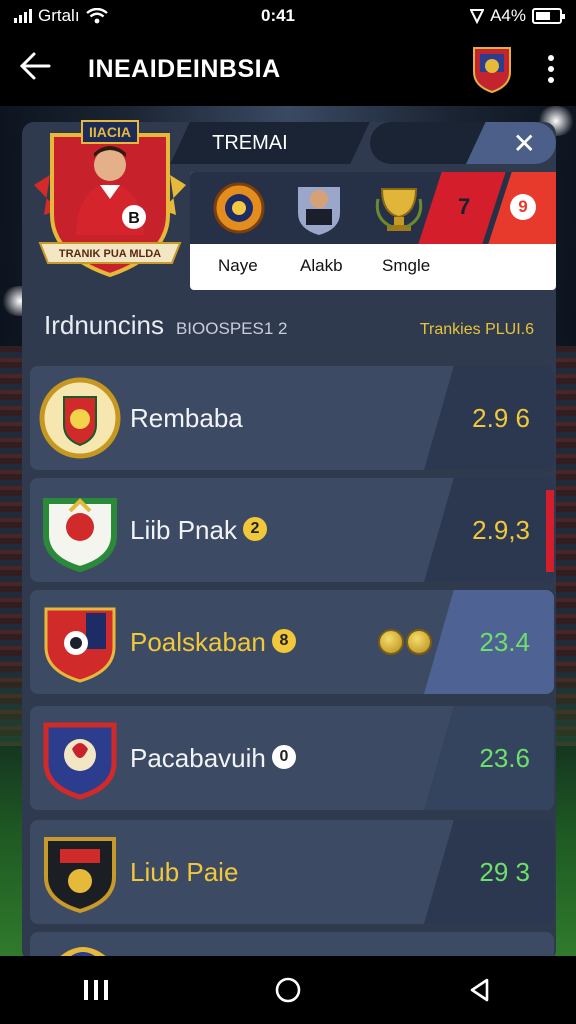 The height and width of the screenshot is (1024, 576). I want to click on team-badge: 2, so click(254, 528).